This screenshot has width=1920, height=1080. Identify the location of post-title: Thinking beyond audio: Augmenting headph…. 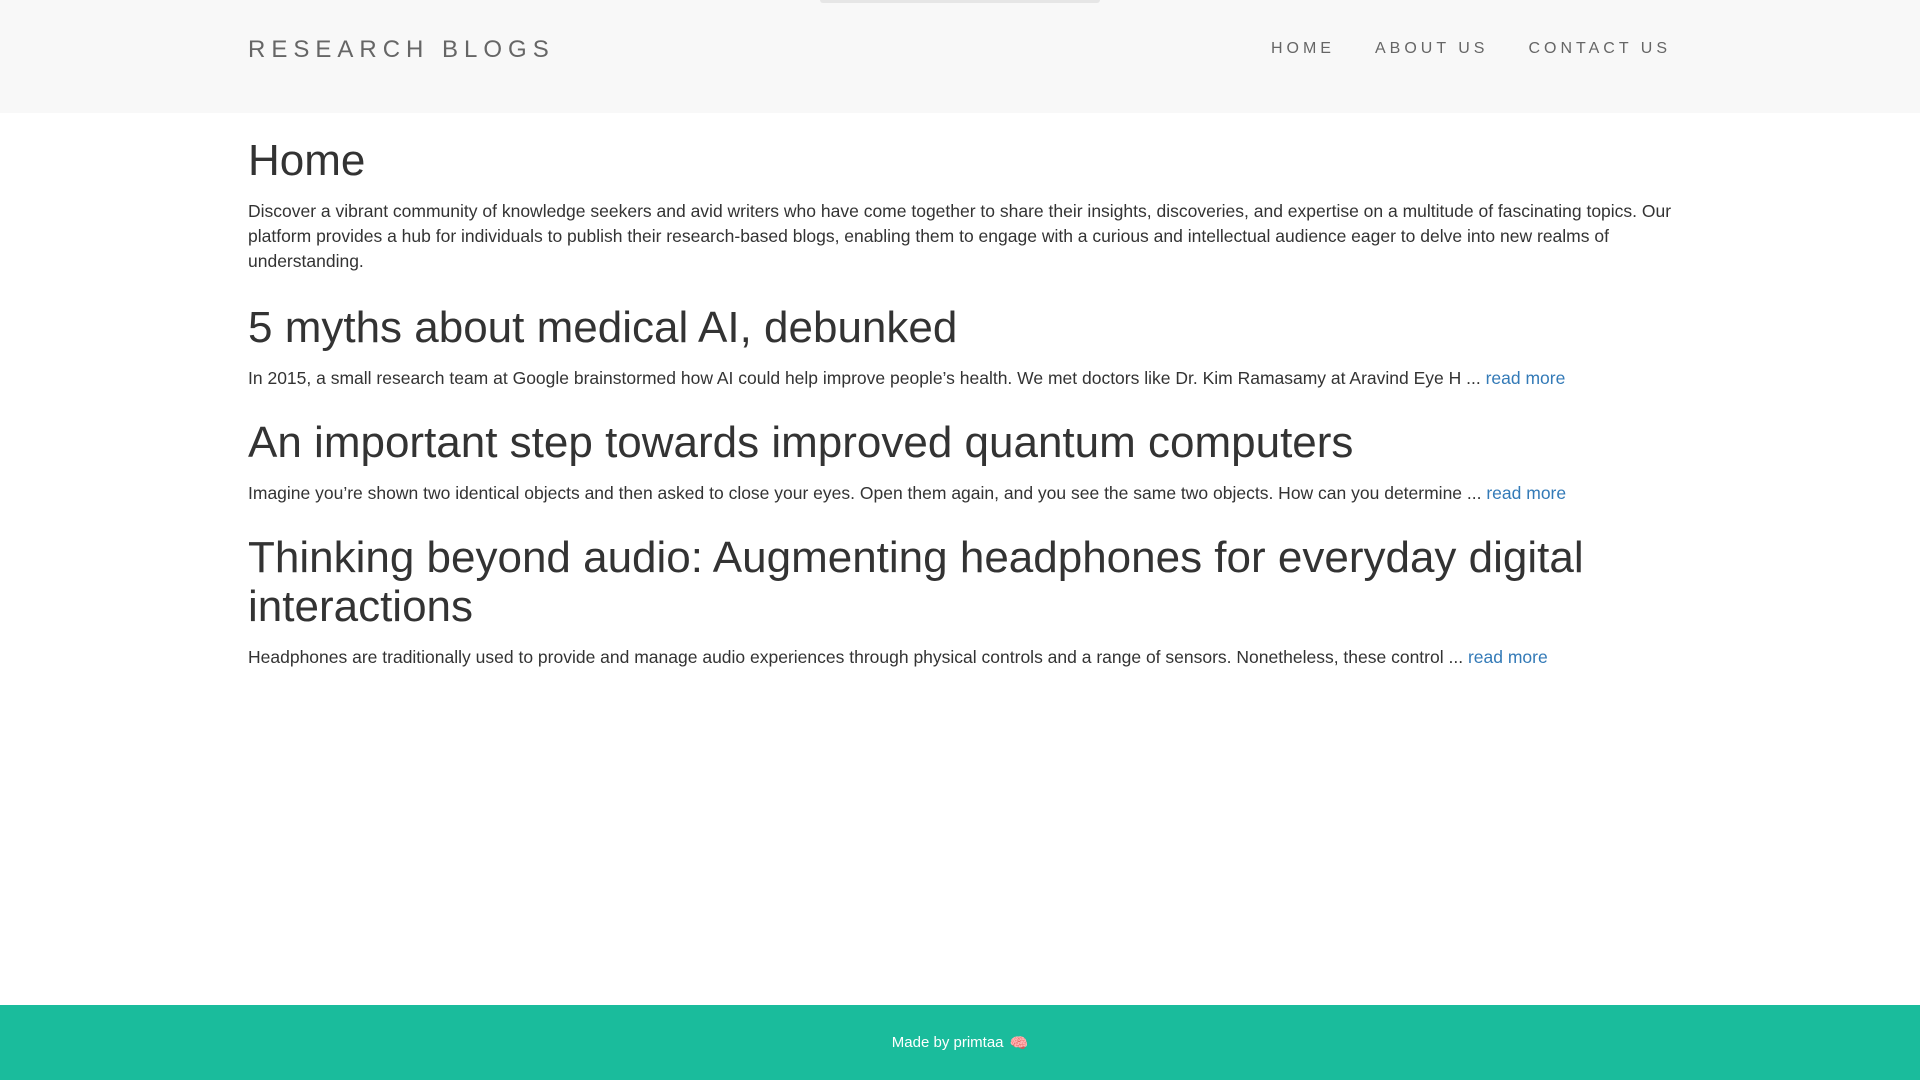
(916, 582).